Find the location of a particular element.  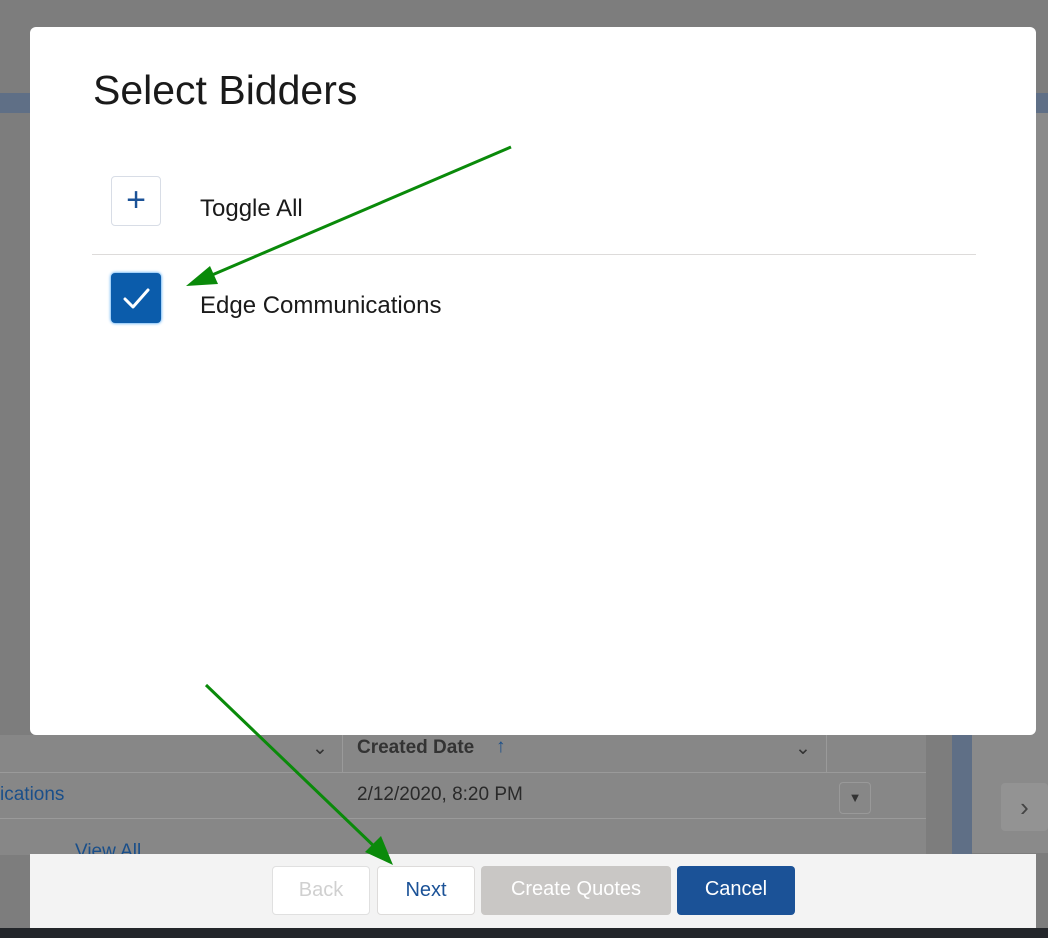

arrow-to-checkbox is located at coordinates (349, 215).